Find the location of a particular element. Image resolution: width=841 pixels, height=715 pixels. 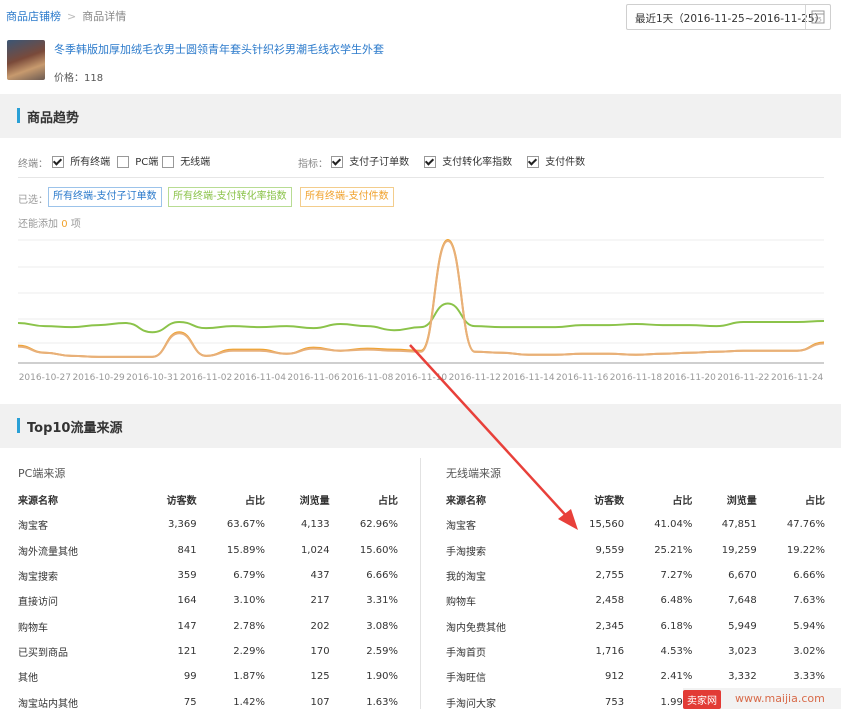

value-cell: 15.60% is located at coordinates (378, 550).